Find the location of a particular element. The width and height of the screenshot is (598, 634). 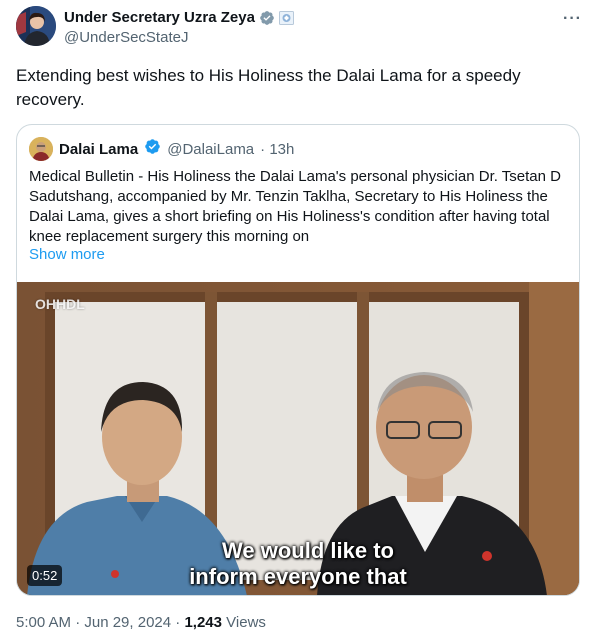

quoted-author-name: Dalai Lama is located at coordinates (99, 149).